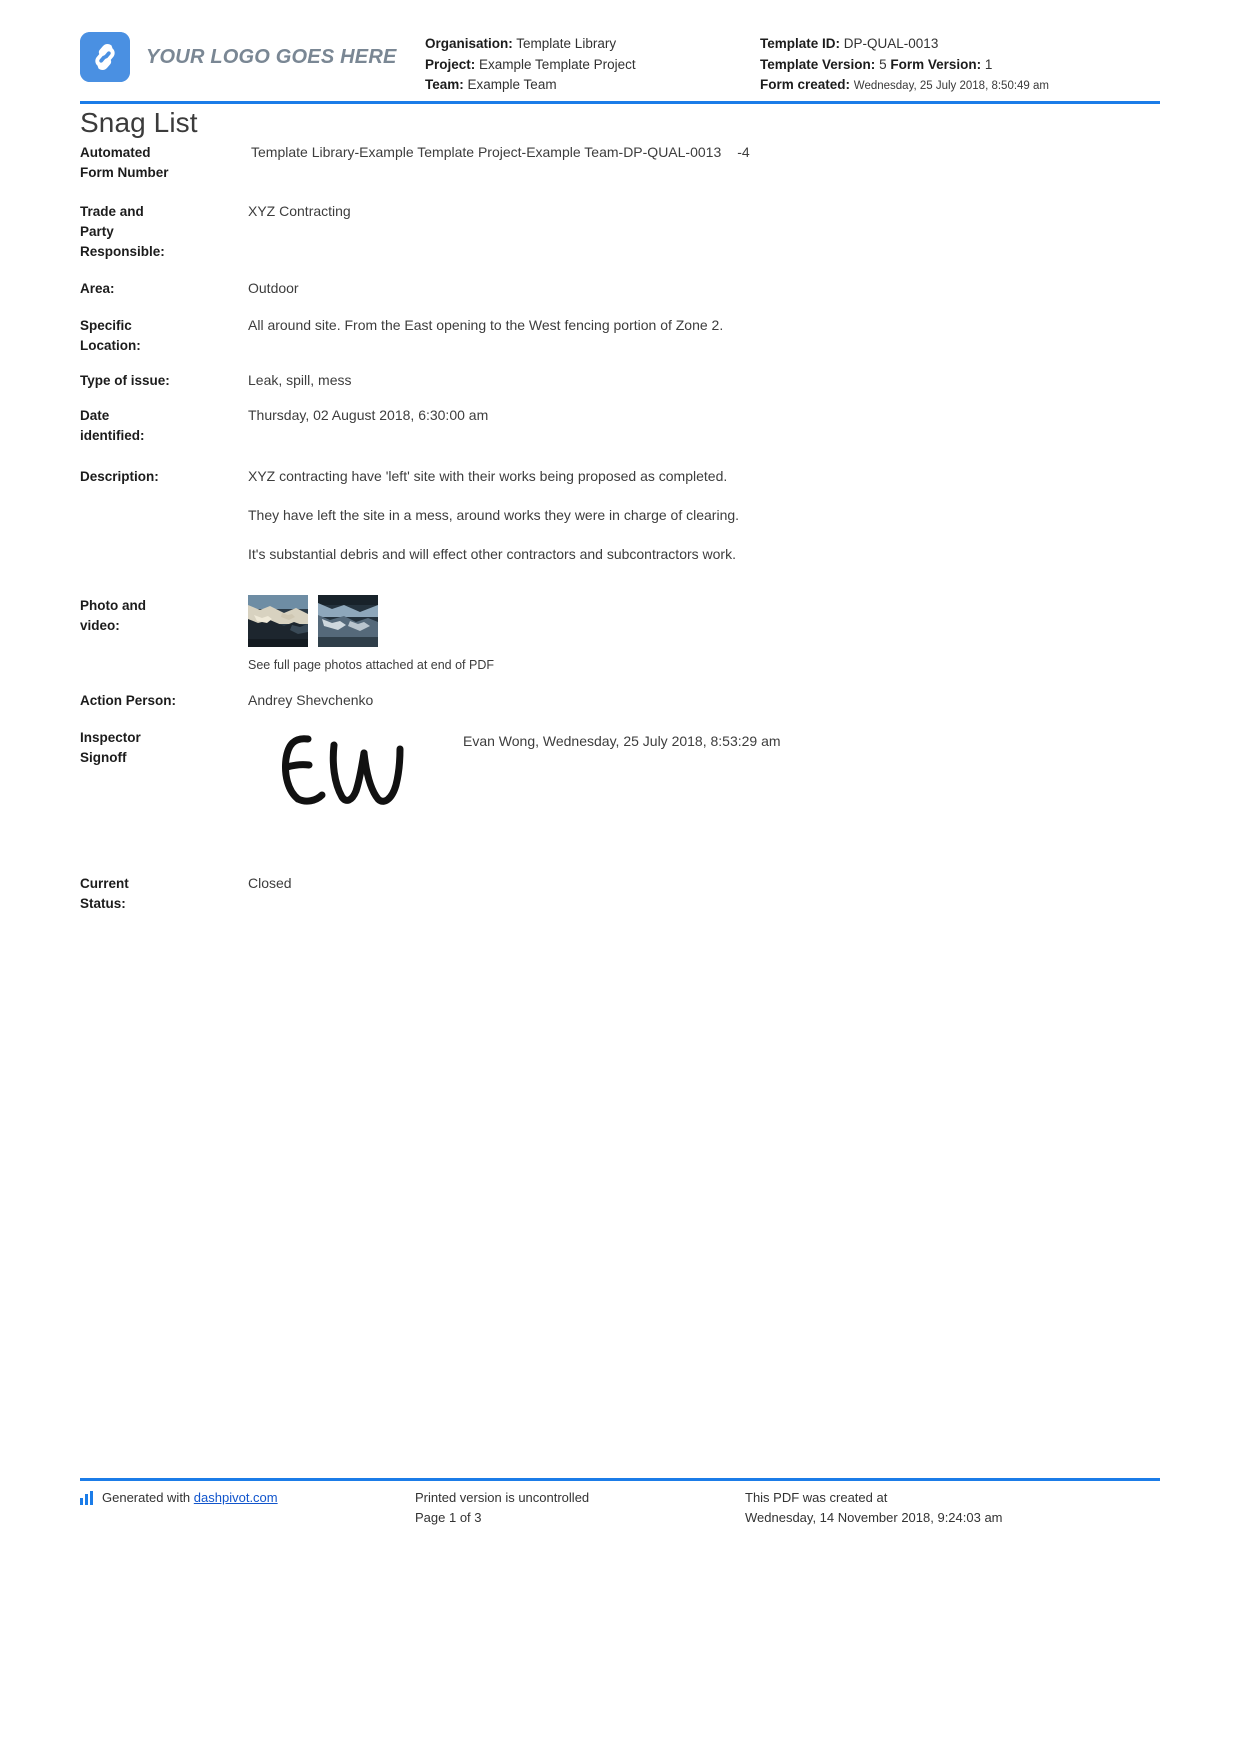 The width and height of the screenshot is (1240, 1754). Describe the element at coordinates (951, 86) in the screenshot. I see `header-form-created-value: Wednesday, 25 July 2018, 8:50:49 am` at that location.